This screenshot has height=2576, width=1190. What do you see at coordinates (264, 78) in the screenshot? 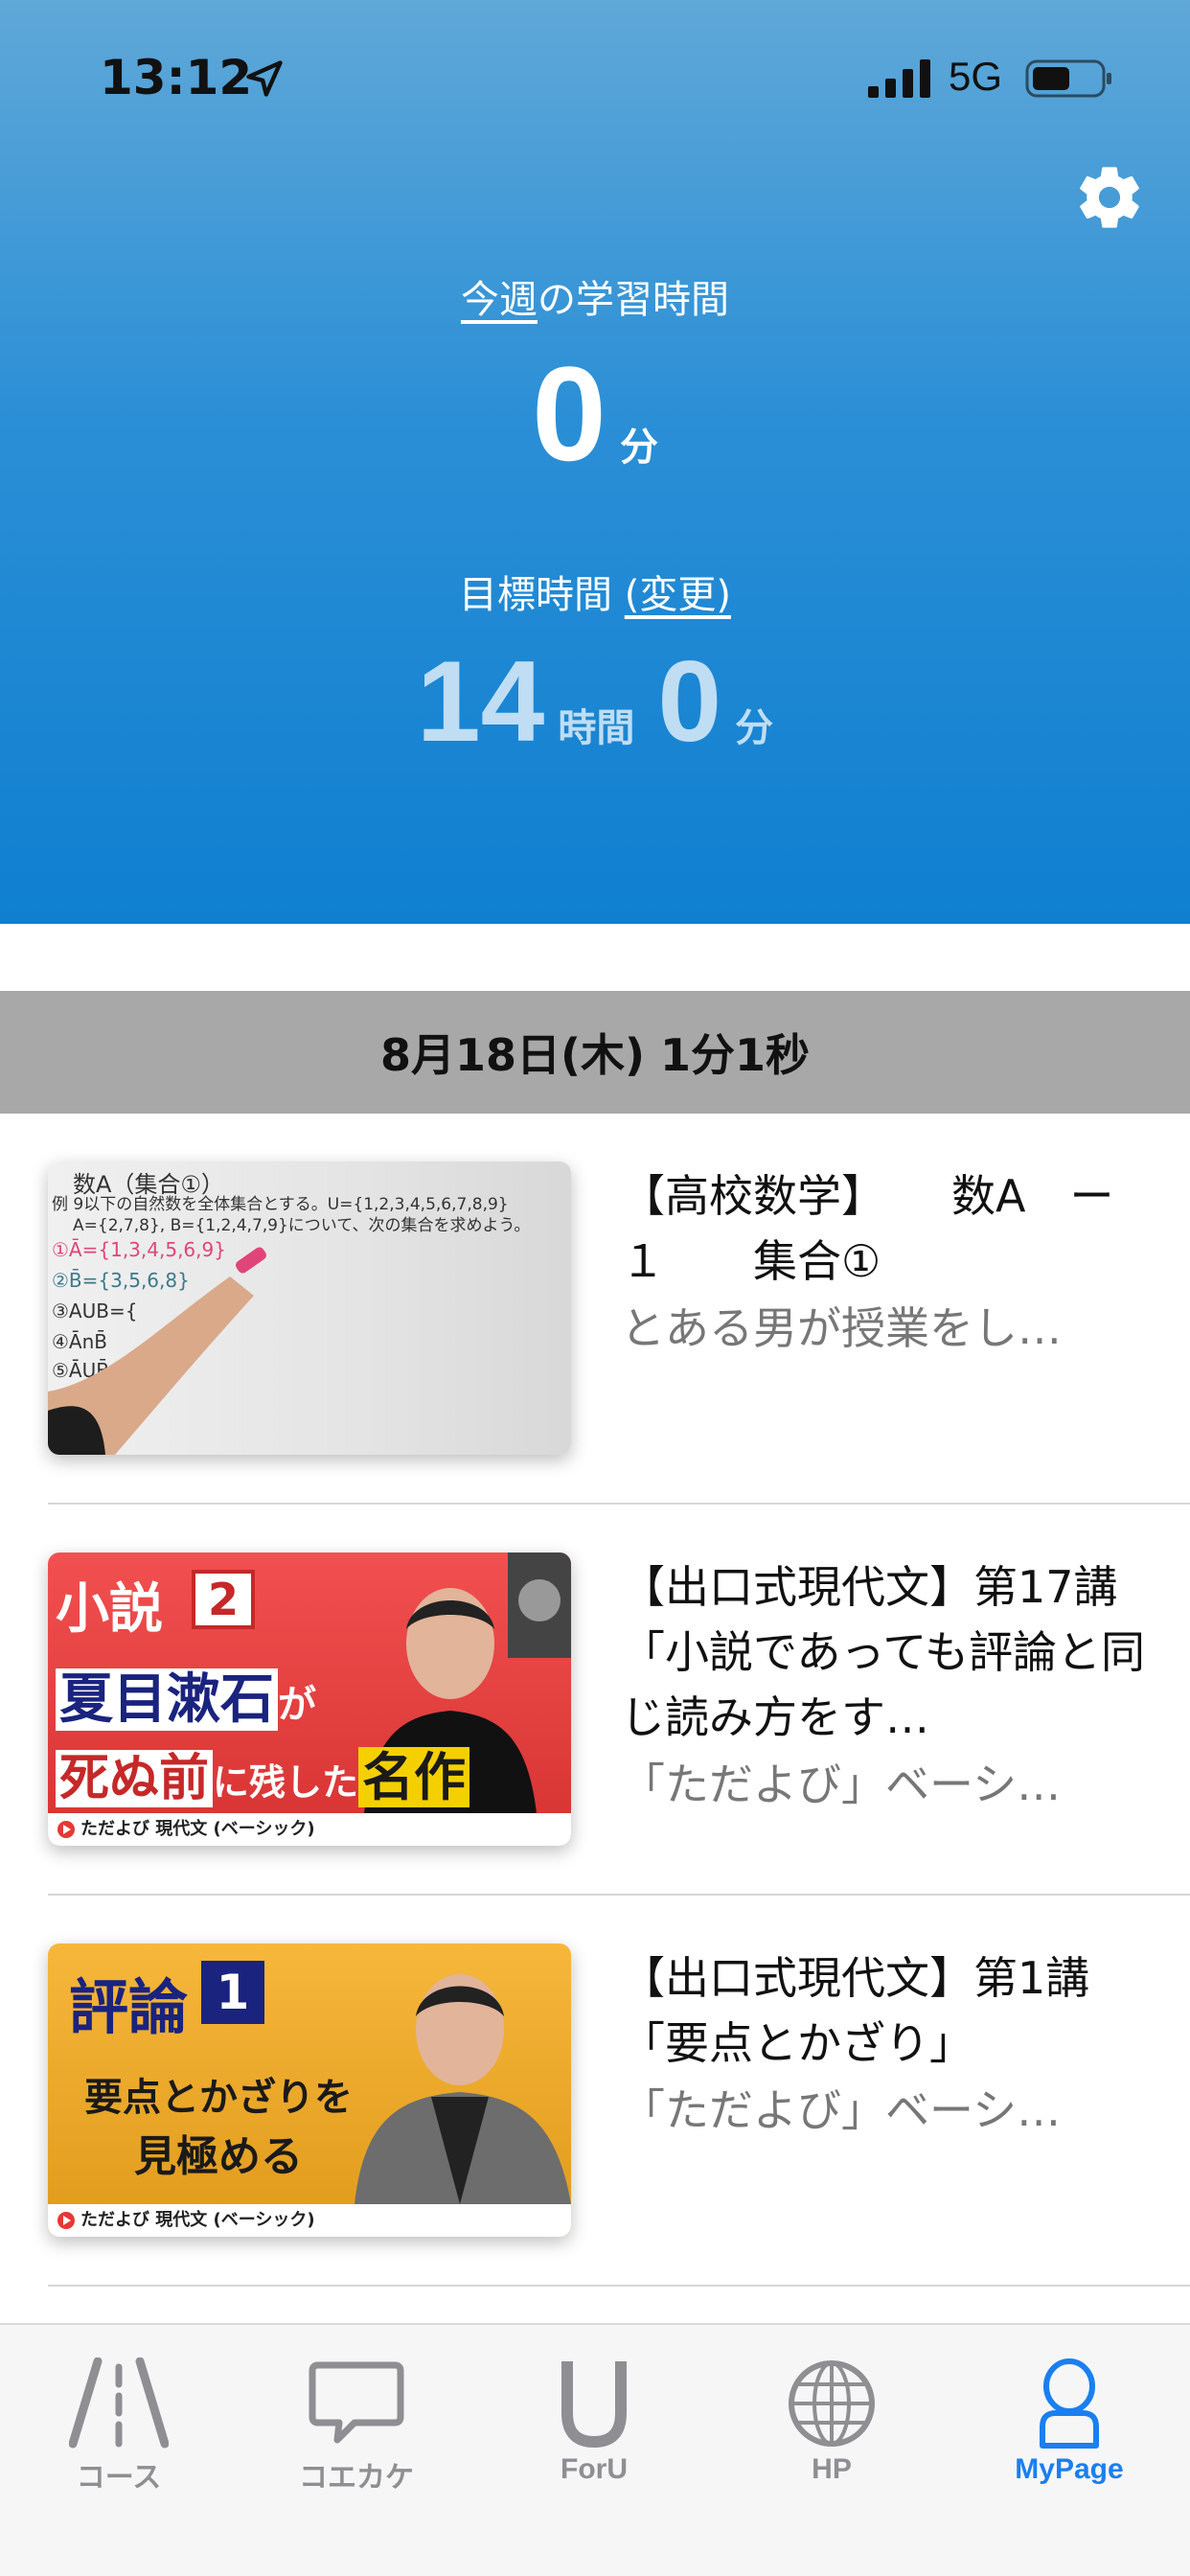
I see `location-arrow-icon` at bounding box center [264, 78].